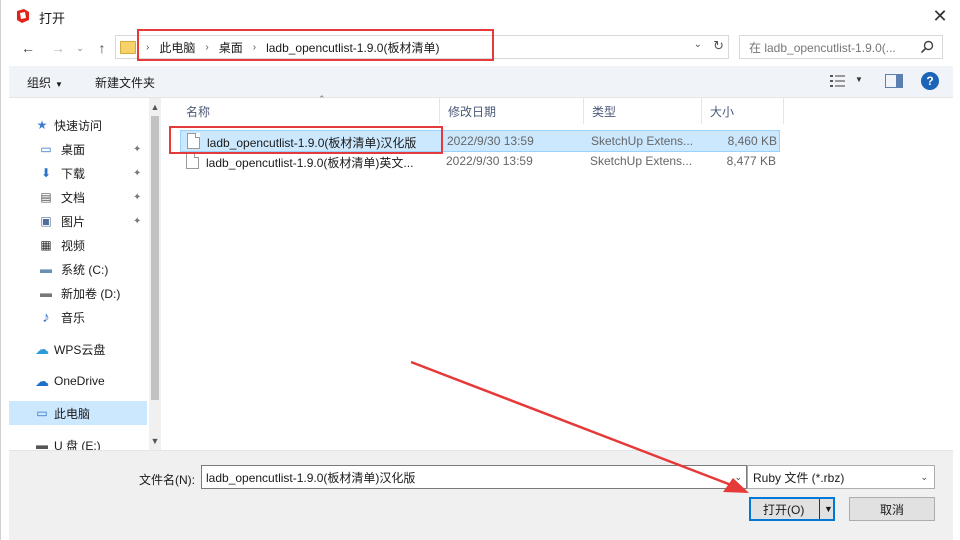  I want to click on sidebar-item-documents: ▤ 文档 ✦, so click(78, 197).